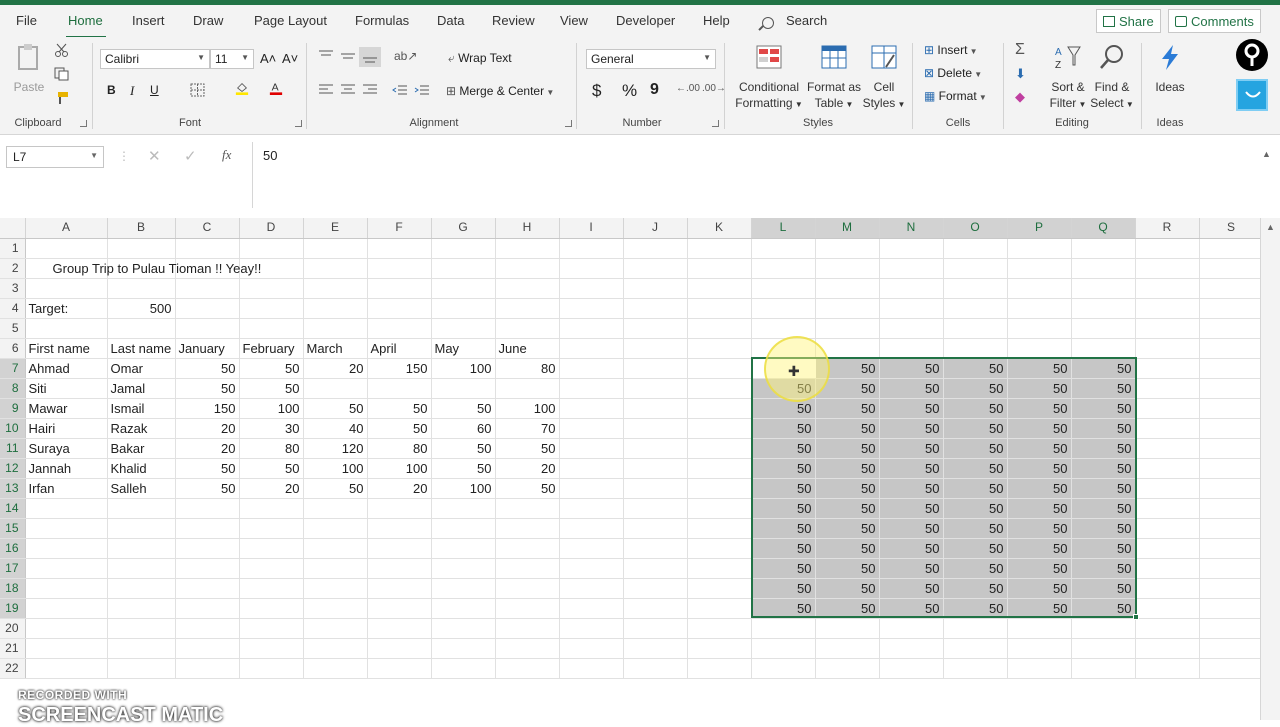 The image size is (1280, 727). Describe the element at coordinates (716, 20) in the screenshot. I see `tab-help: Help` at that location.